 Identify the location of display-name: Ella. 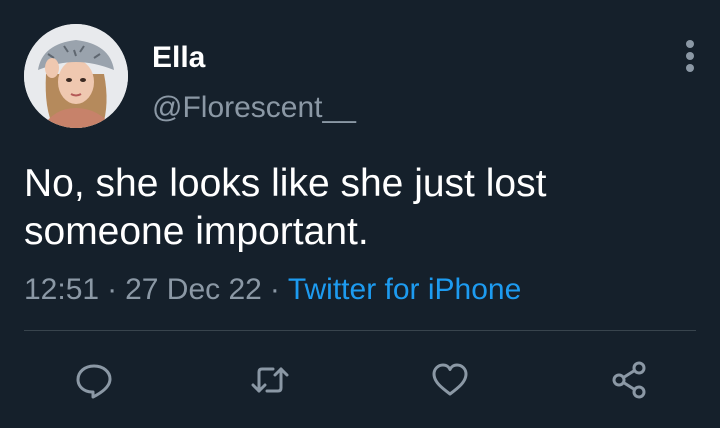
(178, 58).